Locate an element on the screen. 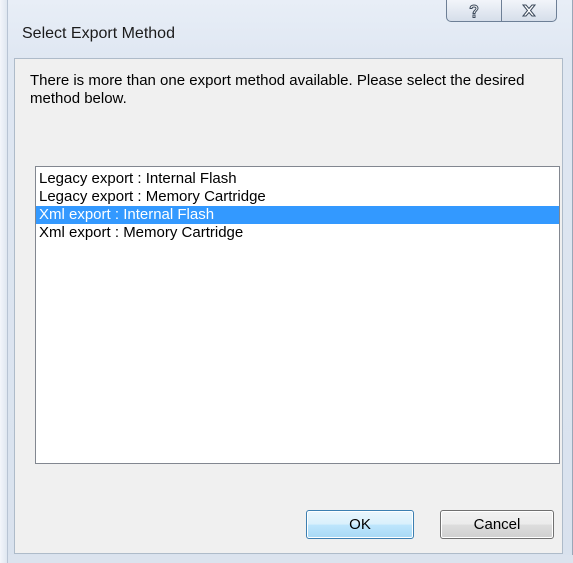 Image resolution: width=573 pixels, height=563 pixels. ok-button: OK is located at coordinates (360, 524).